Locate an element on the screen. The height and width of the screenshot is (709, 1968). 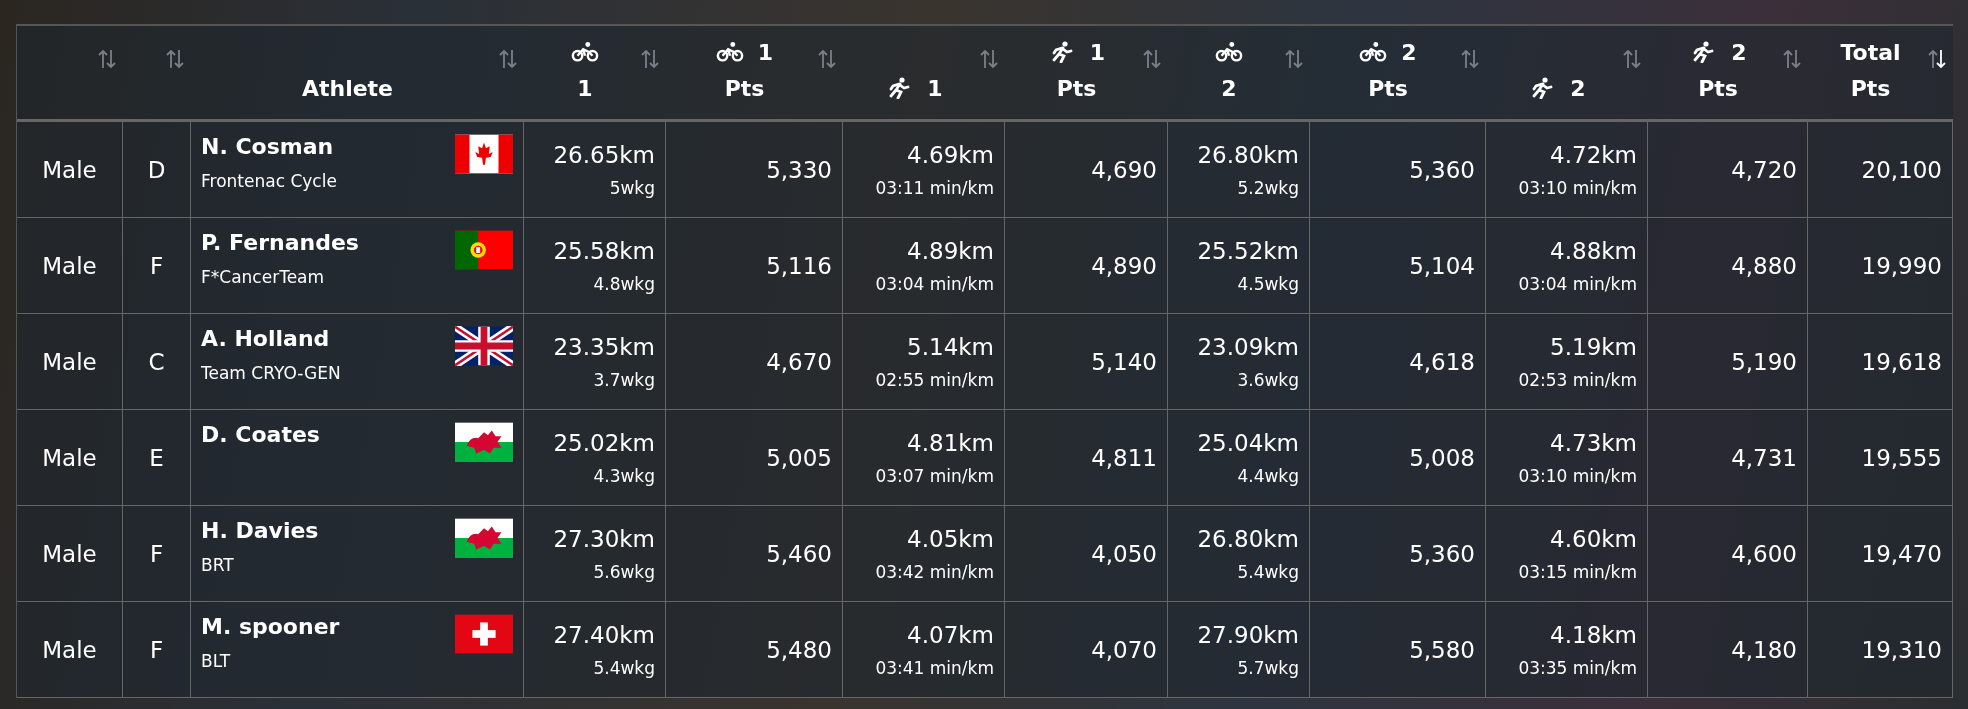
result-value: 19,618 is located at coordinates (1901, 361).